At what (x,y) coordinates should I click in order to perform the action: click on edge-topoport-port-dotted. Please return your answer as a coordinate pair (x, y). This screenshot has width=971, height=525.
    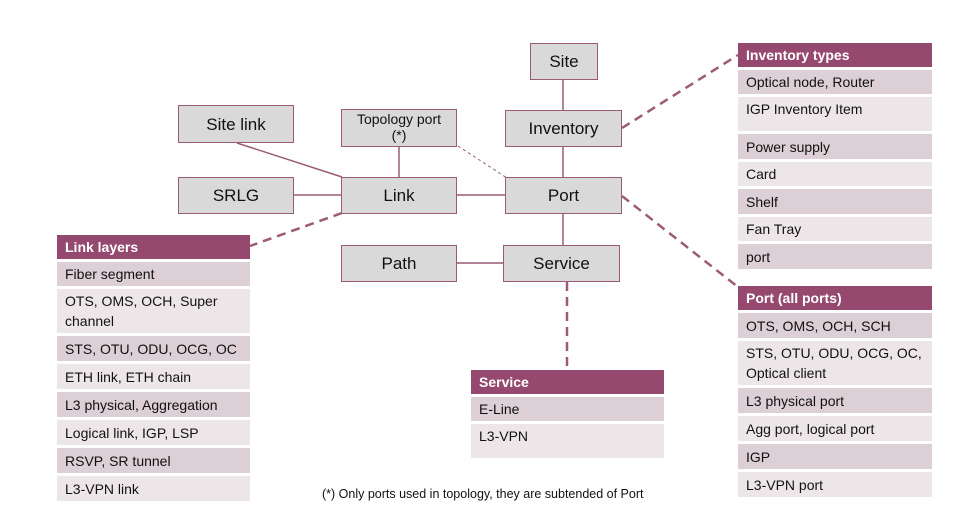
    Looking at the image, I should click on (482, 162).